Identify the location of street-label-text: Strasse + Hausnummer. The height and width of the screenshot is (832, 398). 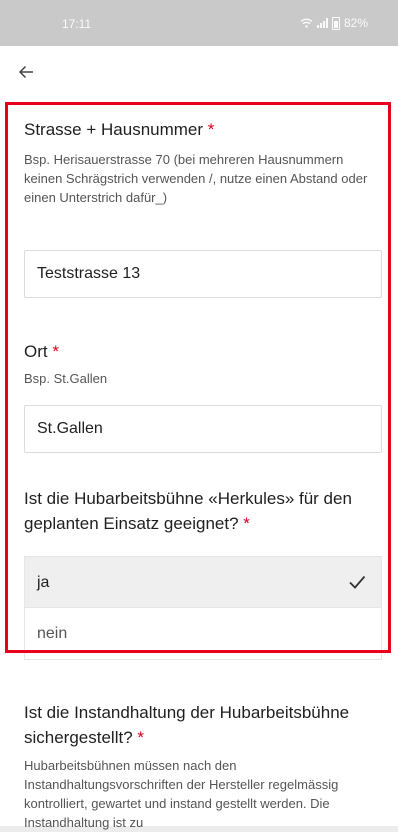
(114, 129).